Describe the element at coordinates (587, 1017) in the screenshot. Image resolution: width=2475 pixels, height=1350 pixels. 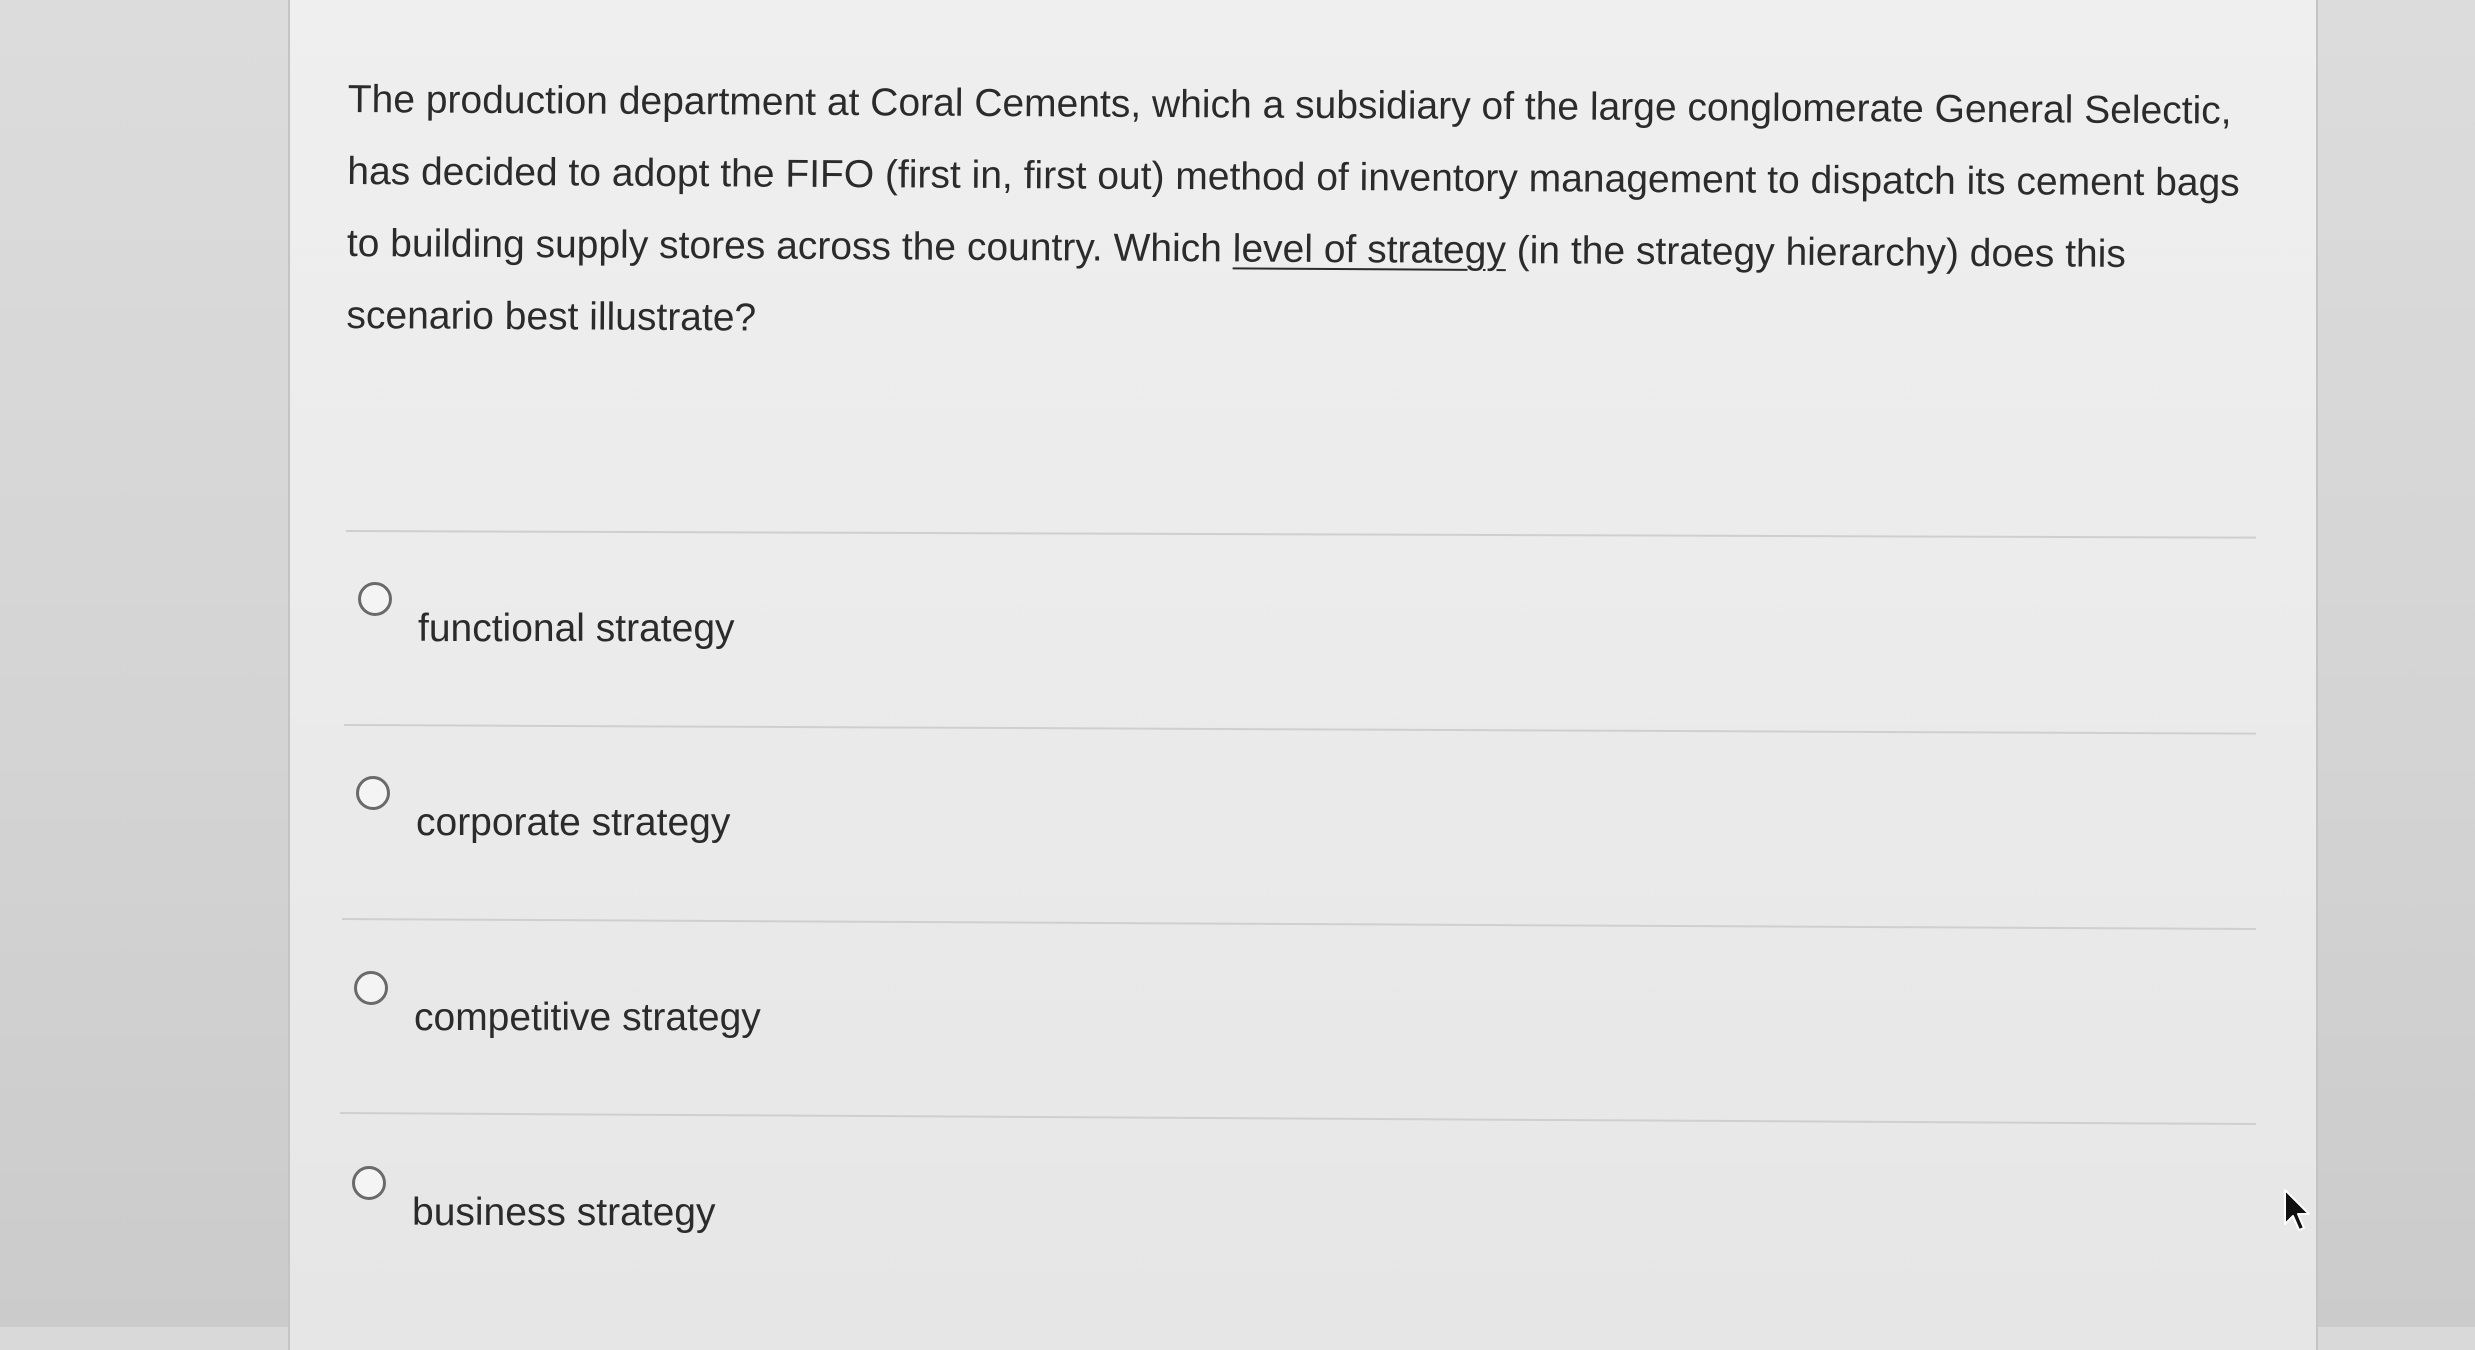
I see `answer-option-label: competitive strategy` at that location.